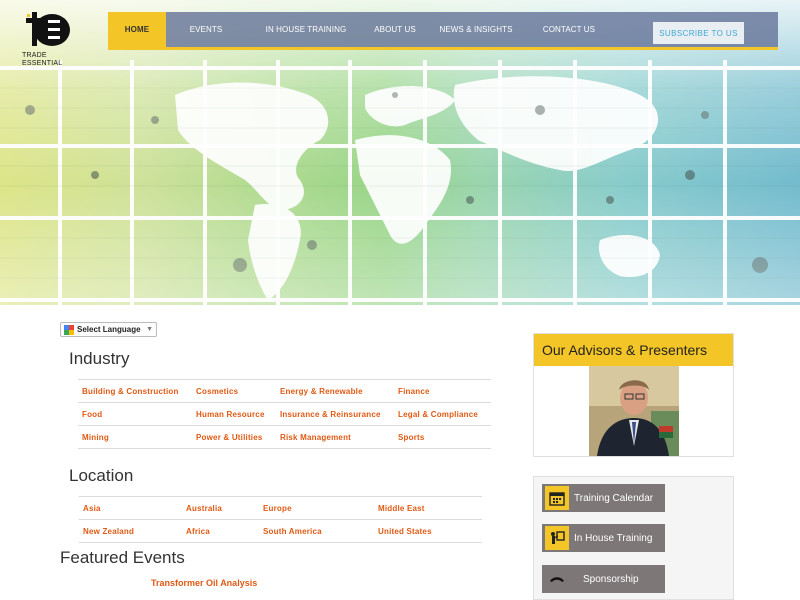  What do you see at coordinates (130, 508) in the screenshot?
I see `location-link: Asia` at bounding box center [130, 508].